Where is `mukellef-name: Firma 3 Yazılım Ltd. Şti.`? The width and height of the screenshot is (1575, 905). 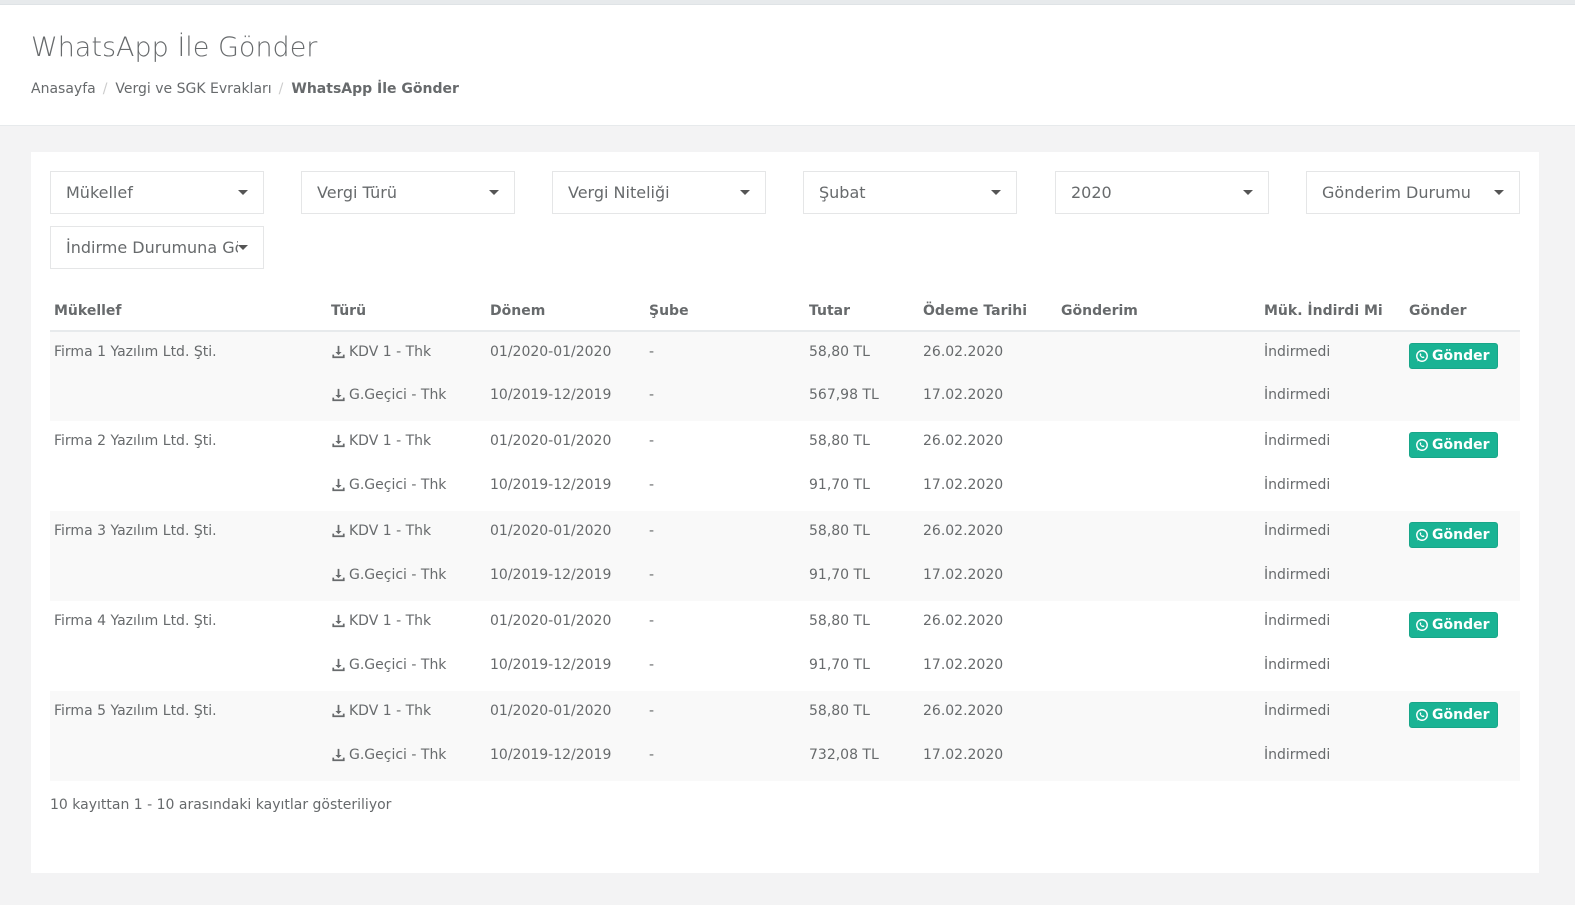
mukellef-name: Firma 3 Yazılım Ltd. Şti. is located at coordinates (135, 531).